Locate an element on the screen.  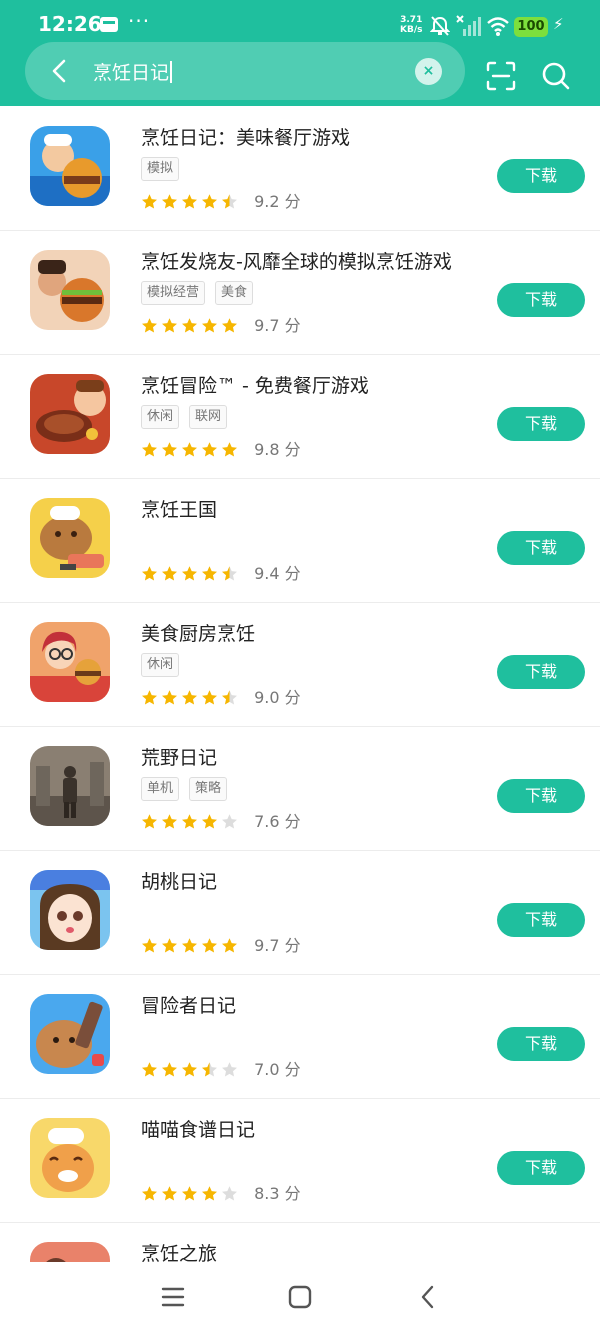
app-name: 冒险者日记 is located at coordinates (188, 1004).